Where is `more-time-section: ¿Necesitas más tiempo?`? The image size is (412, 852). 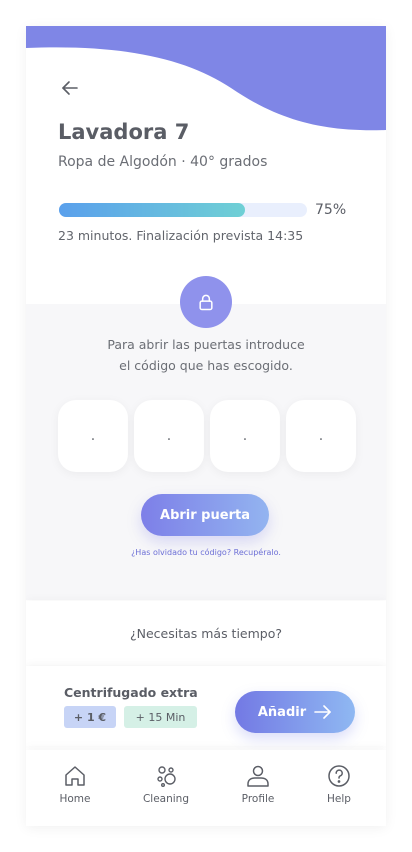
more-time-section: ¿Necesitas más tiempo? is located at coordinates (206, 633).